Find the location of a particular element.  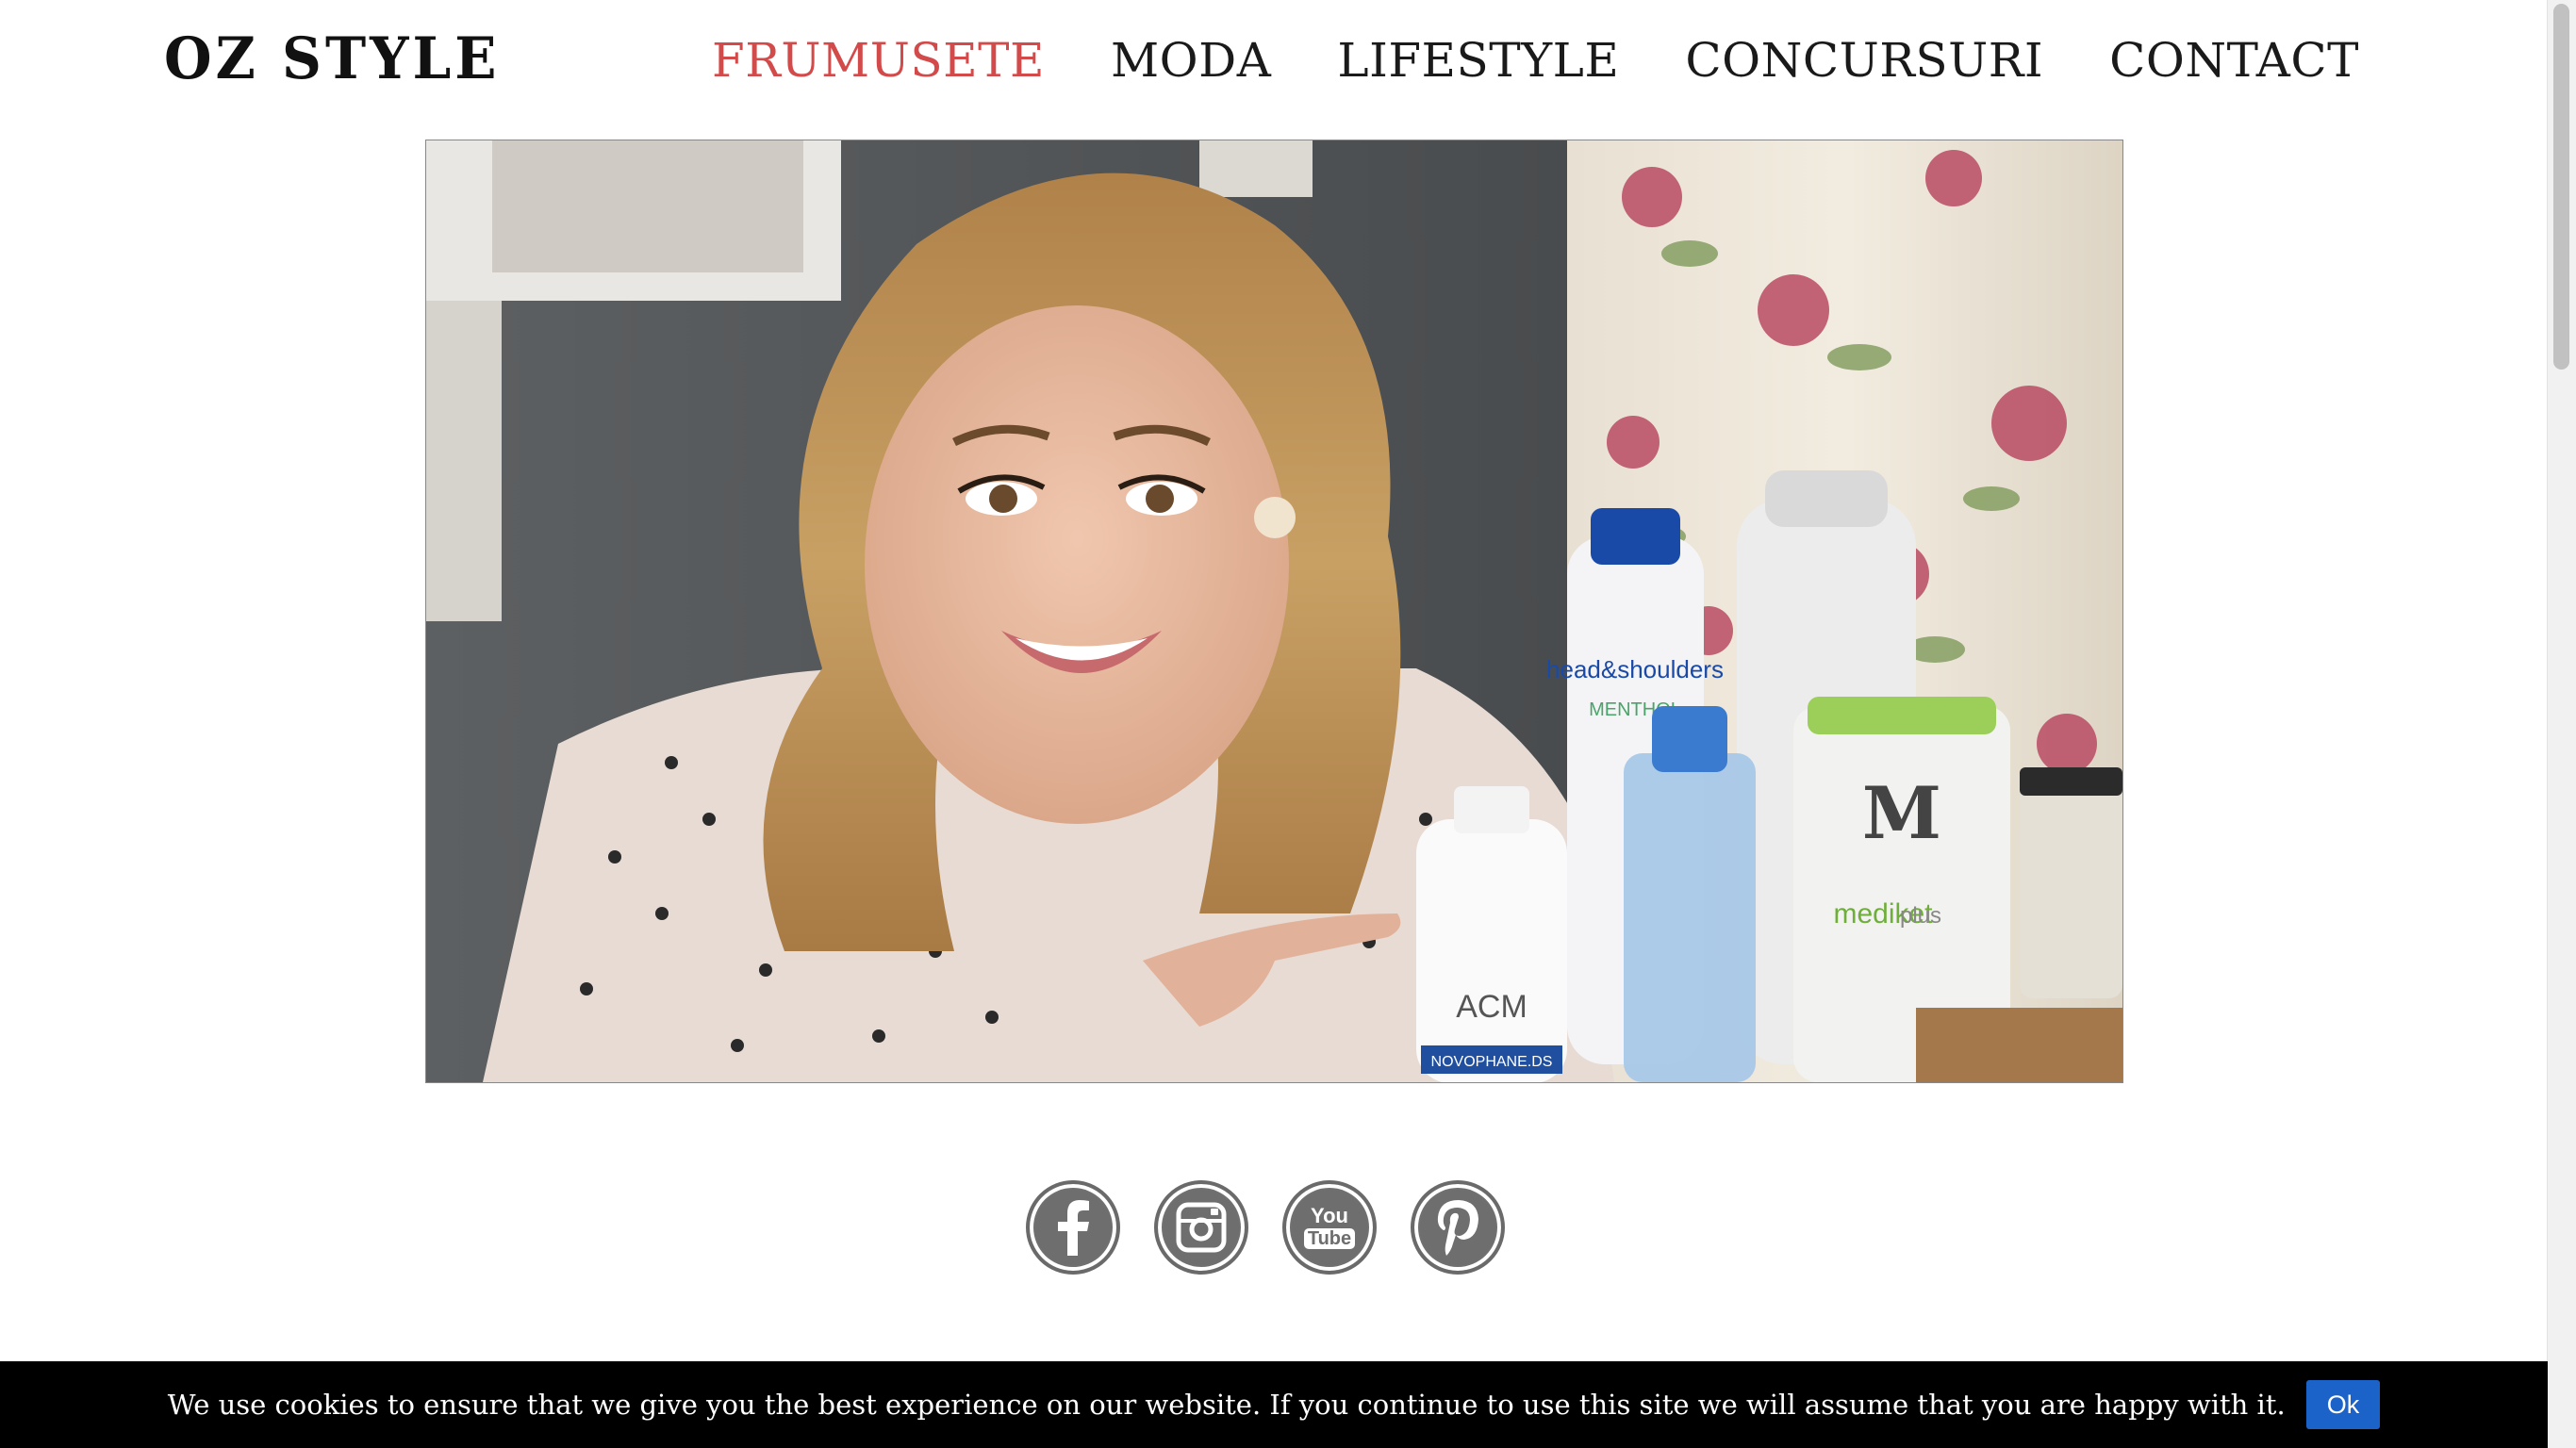

nav-item-lifestyle: LIFESTYLE is located at coordinates (1478, 60).